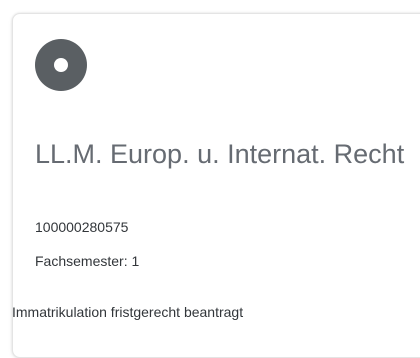 The height and width of the screenshot is (358, 420). I want to click on program-title: LL.M. Europ. u. Internat. Recht, so click(220, 154).